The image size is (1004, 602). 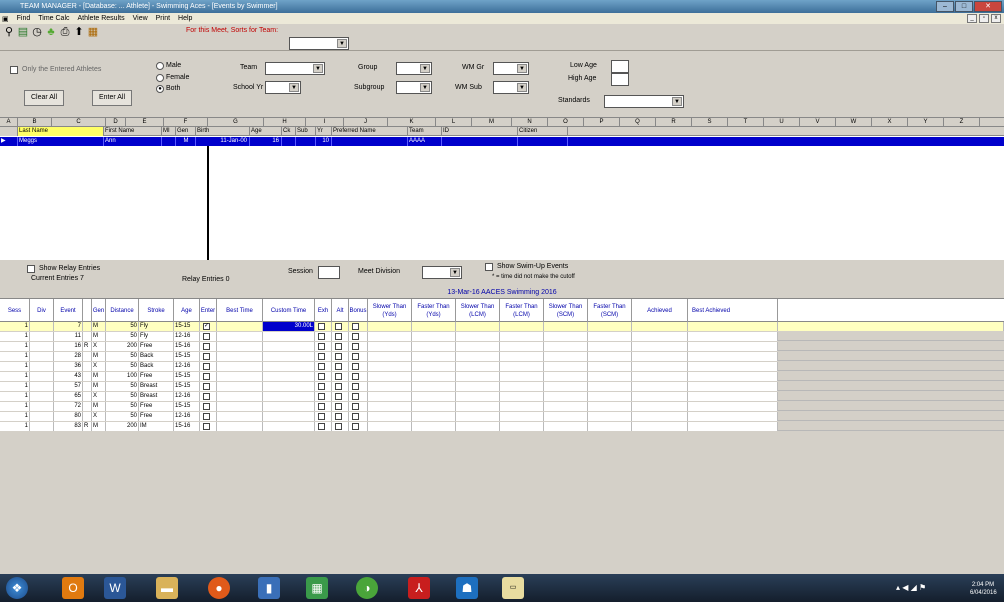 I want to click on event-row: 1 65 X 50 Breast 12-16, so click(x=502, y=396).